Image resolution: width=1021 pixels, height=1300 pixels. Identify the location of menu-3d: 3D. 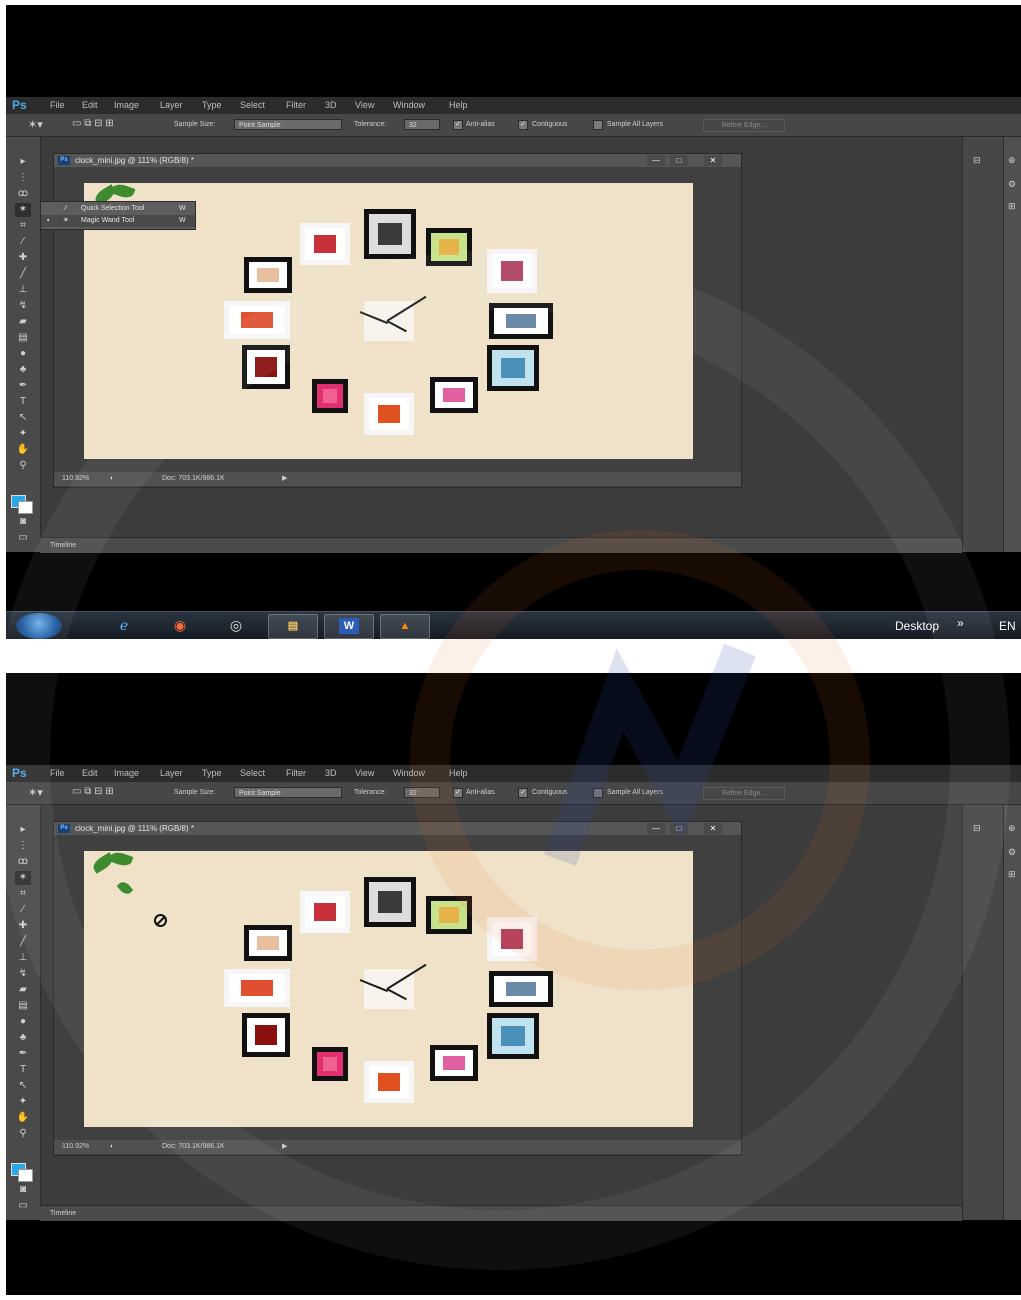
(331, 105).